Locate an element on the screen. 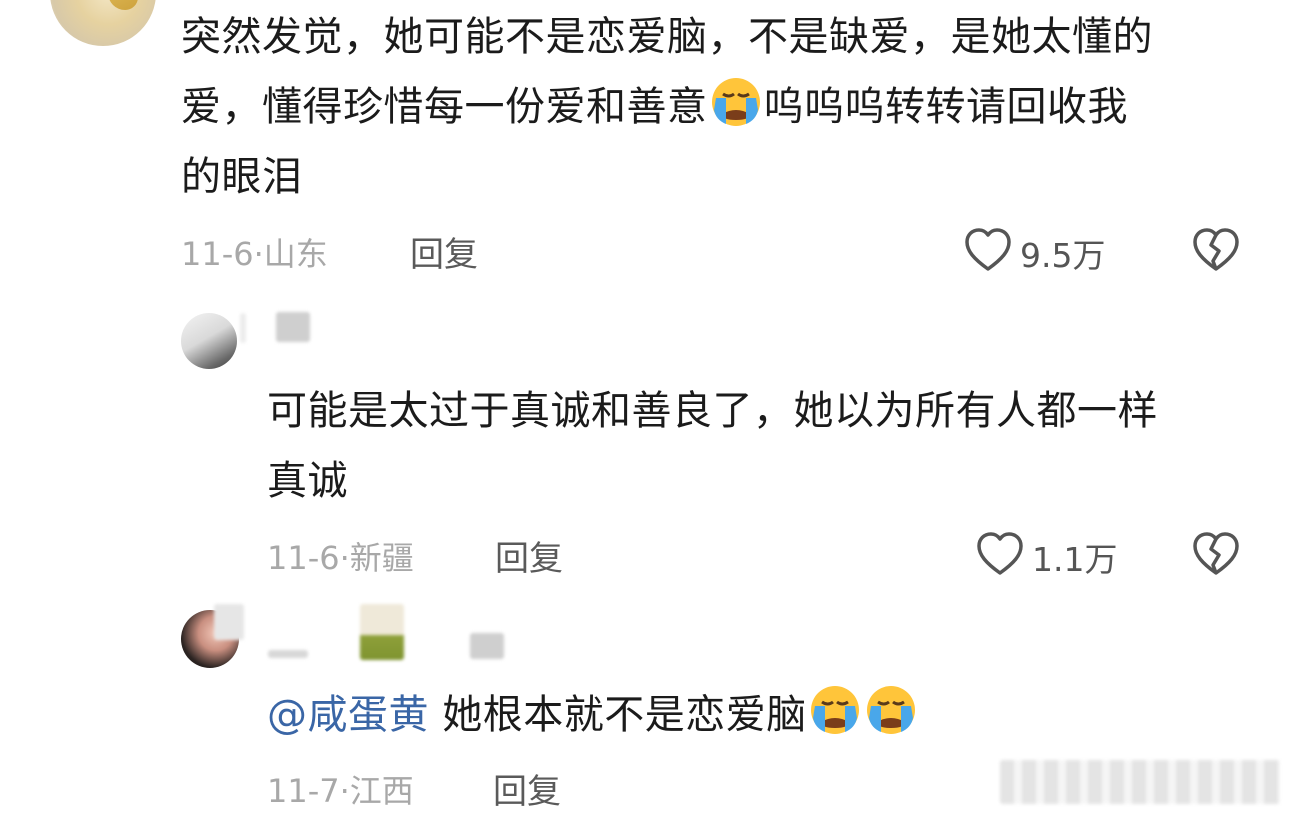 This screenshot has width=1290, height=816. comment-meta: 11-6·新疆 is located at coordinates (340, 558).